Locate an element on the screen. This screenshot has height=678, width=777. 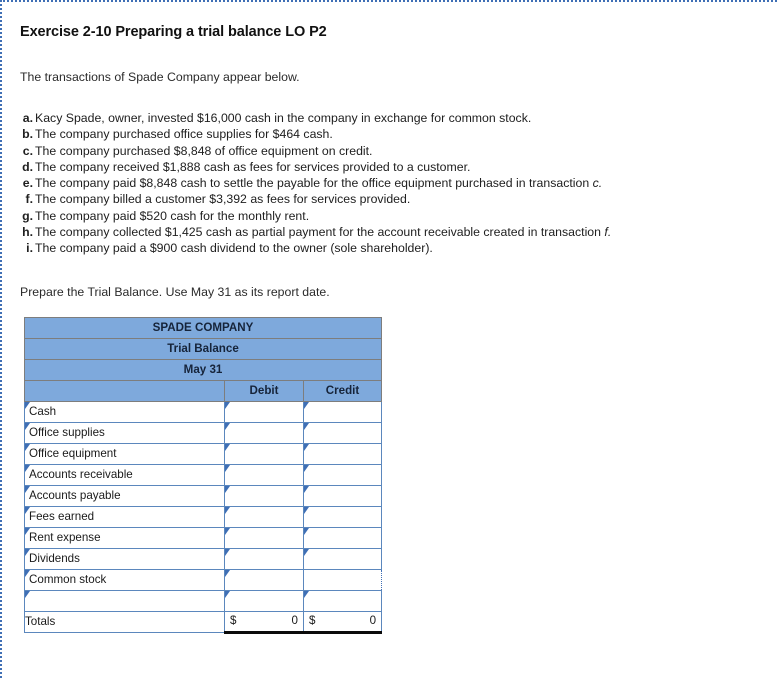
table-row: Accounts receivable is located at coordinates (203, 474).